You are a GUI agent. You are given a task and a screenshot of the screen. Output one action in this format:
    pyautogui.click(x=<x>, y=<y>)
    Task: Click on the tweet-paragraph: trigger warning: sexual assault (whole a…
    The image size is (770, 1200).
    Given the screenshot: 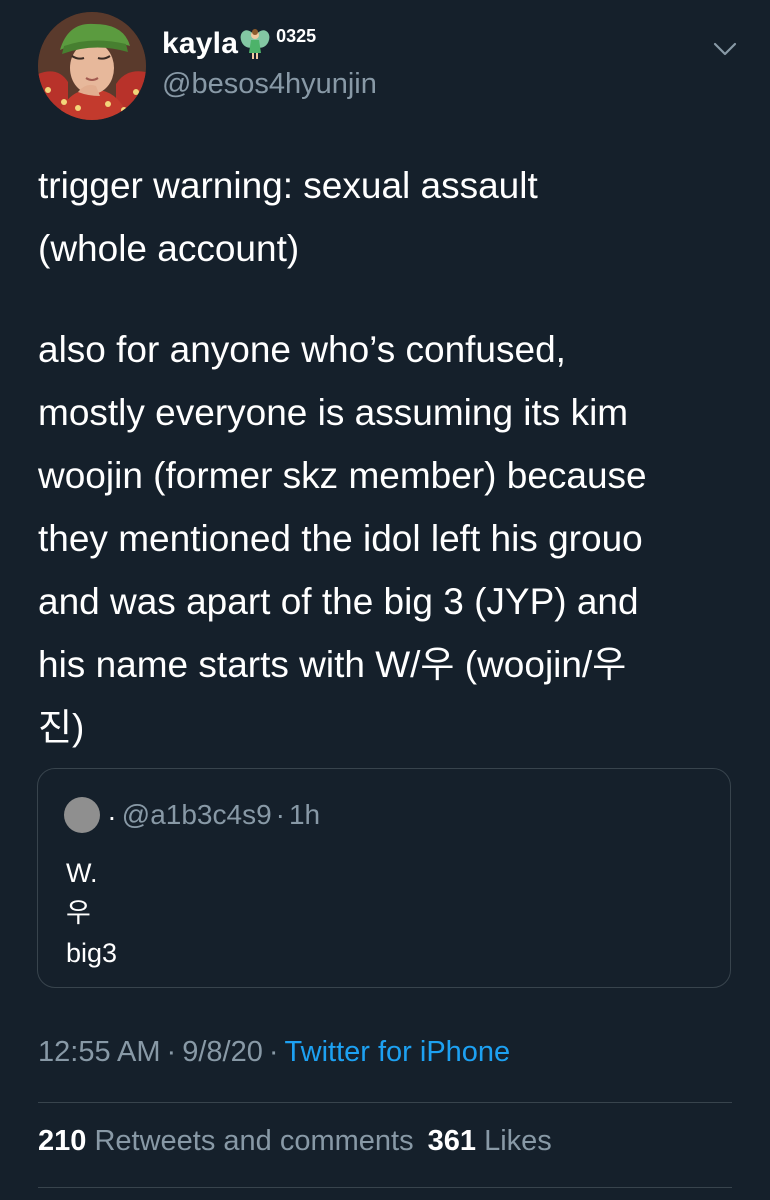 What is the action you would take?
    pyautogui.click(x=288, y=217)
    